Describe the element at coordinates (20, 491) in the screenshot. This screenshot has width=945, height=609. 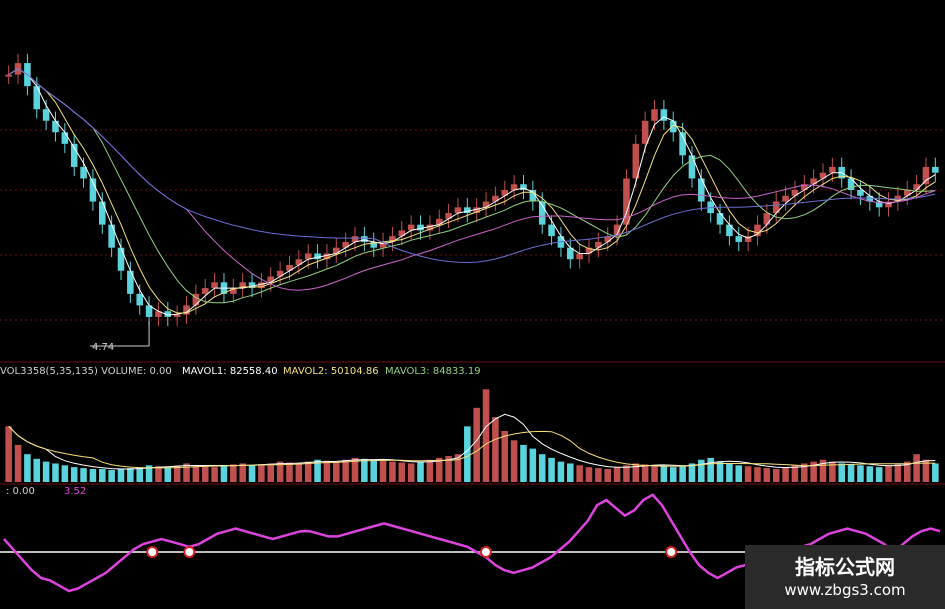
I see `indicator-base-label: : 0.00` at that location.